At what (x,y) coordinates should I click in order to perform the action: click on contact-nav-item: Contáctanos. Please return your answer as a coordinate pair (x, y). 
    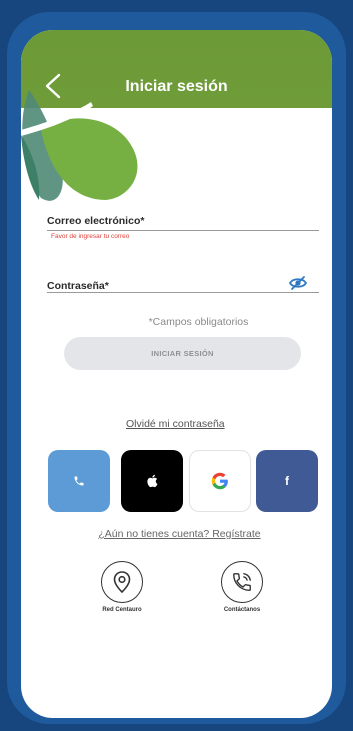
    Looking at the image, I should click on (242, 587).